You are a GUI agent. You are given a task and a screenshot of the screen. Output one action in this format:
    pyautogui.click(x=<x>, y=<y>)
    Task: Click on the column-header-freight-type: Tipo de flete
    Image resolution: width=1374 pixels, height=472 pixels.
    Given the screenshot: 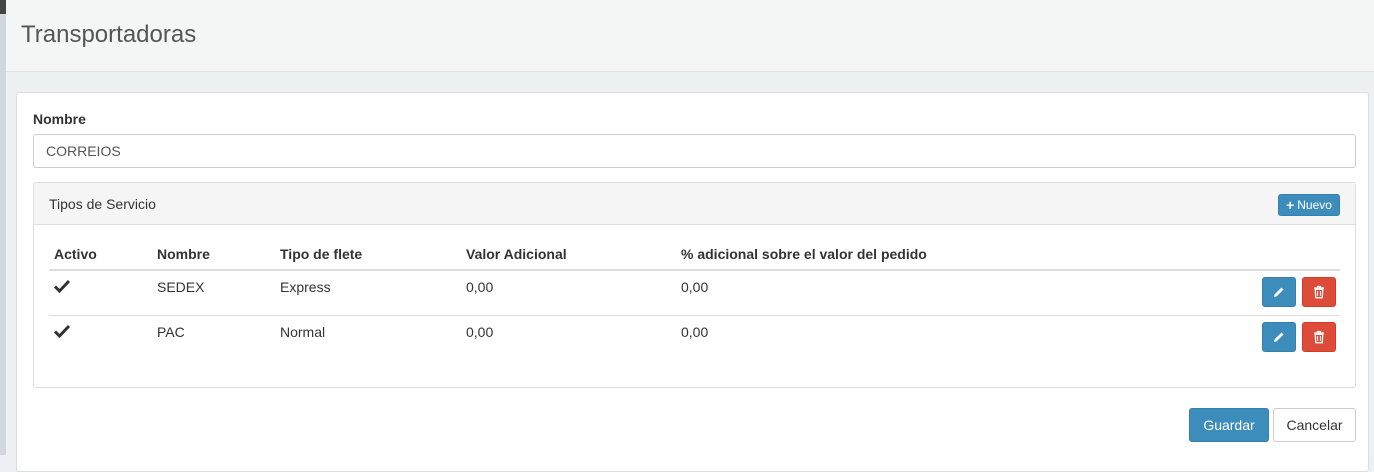 What is the action you would take?
    pyautogui.click(x=368, y=257)
    